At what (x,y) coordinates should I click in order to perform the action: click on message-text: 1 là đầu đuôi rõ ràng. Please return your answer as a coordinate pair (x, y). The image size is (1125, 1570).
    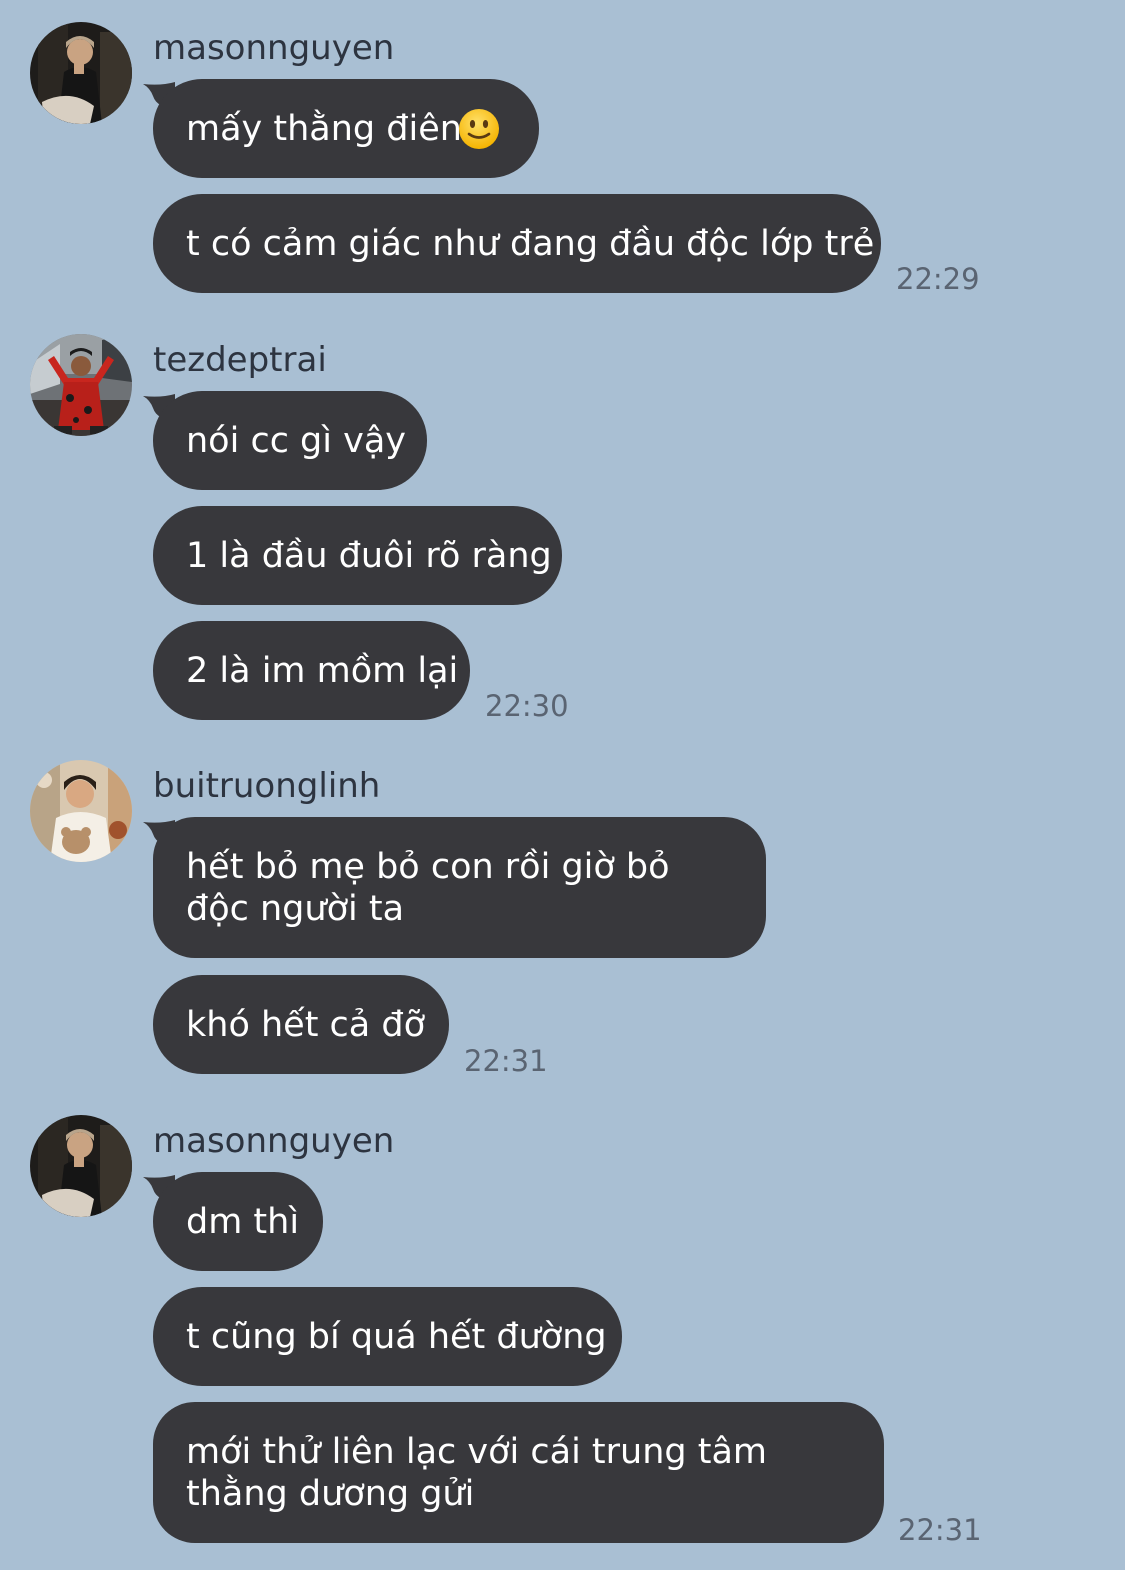
    Looking at the image, I should click on (369, 555).